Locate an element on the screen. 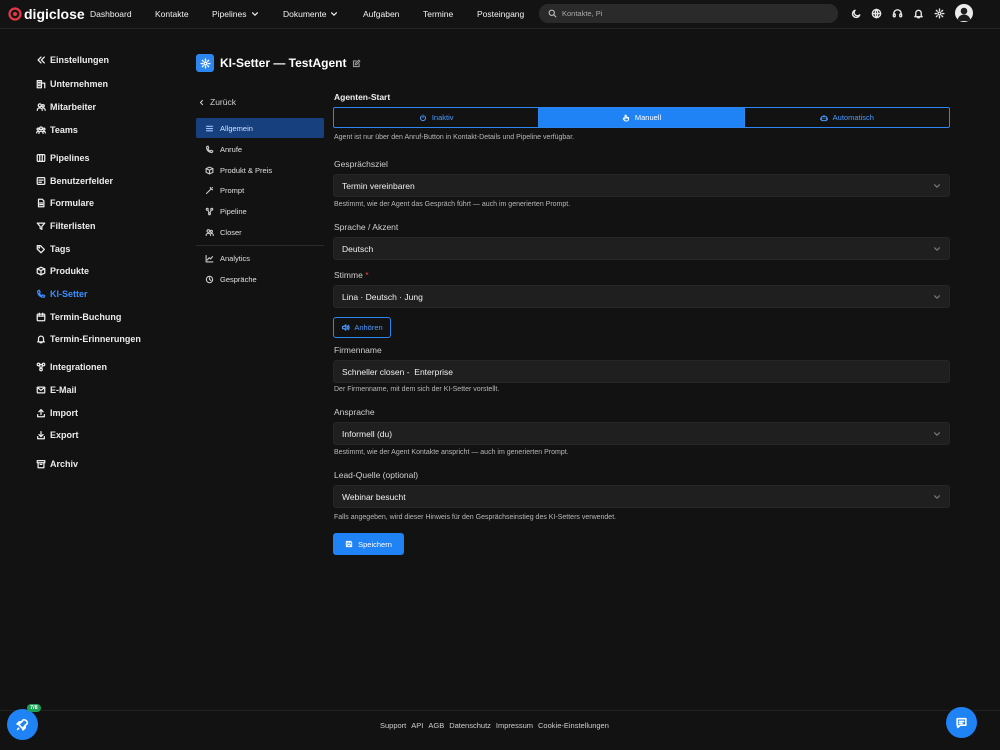 The image size is (1000, 750). sidebar-item-label: Filterlisten is located at coordinates (73, 226).